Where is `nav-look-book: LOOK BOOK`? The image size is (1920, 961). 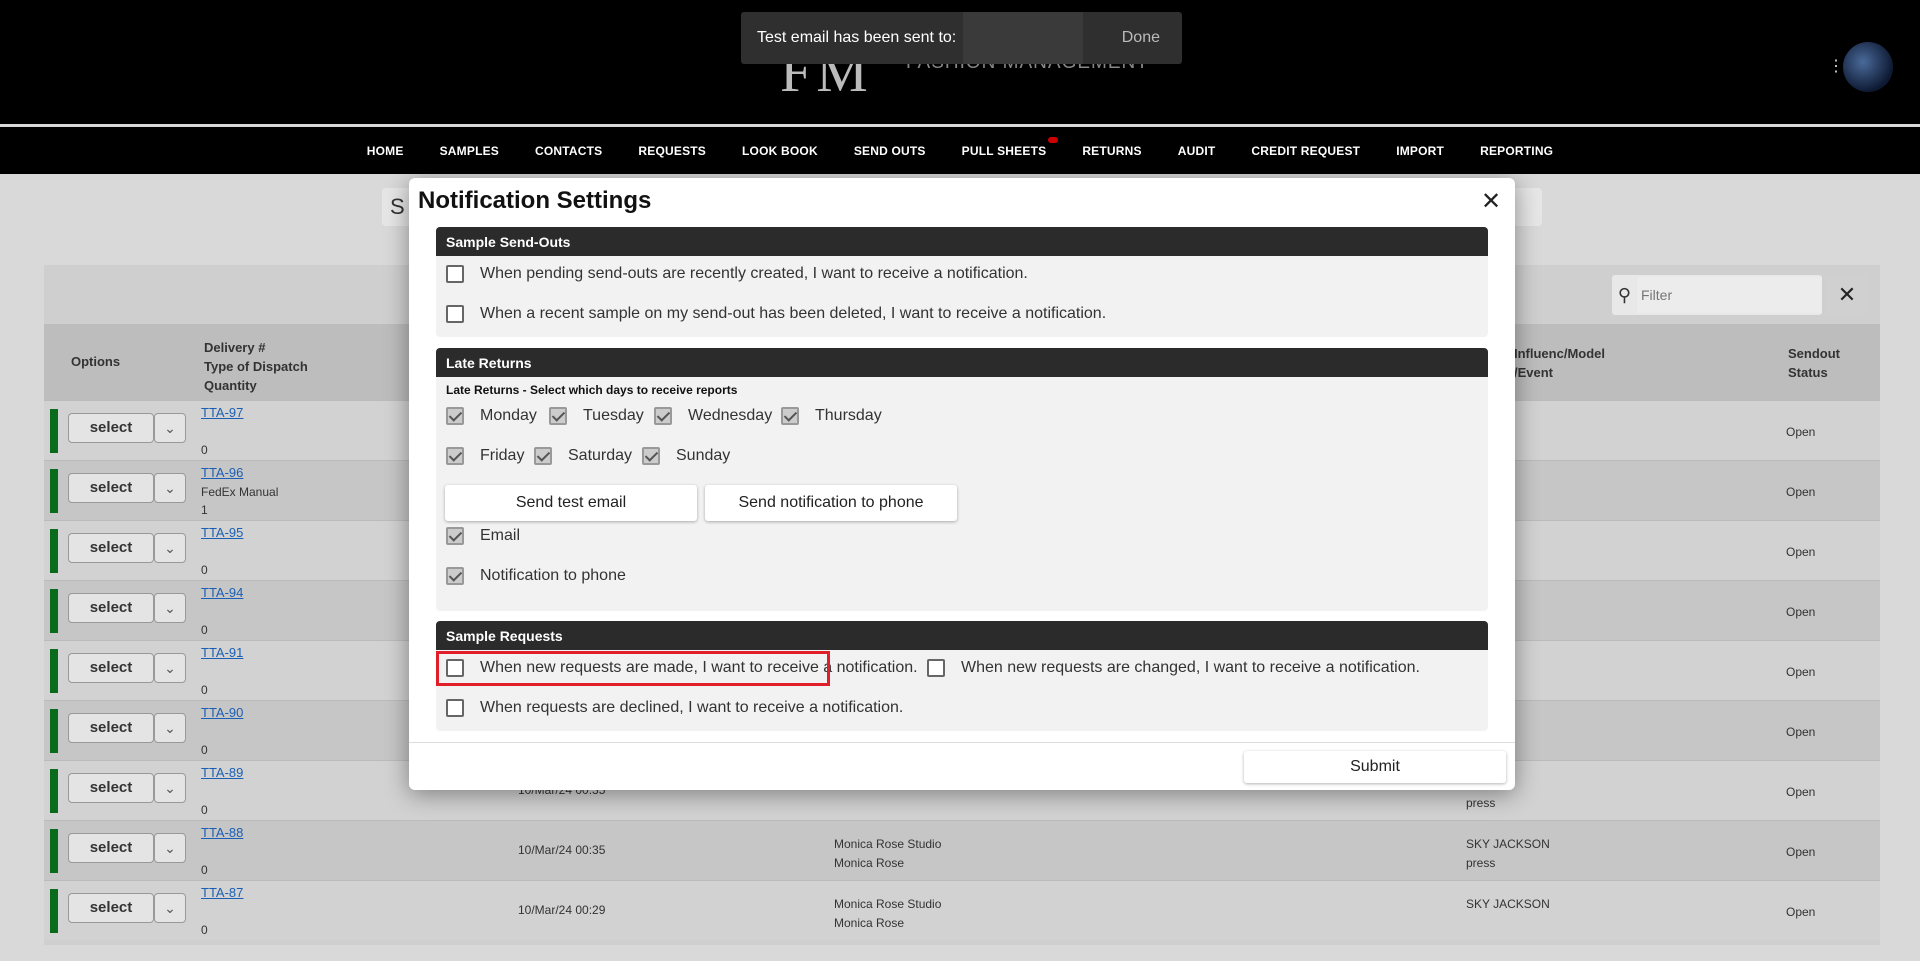 nav-look-book: LOOK BOOK is located at coordinates (780, 151).